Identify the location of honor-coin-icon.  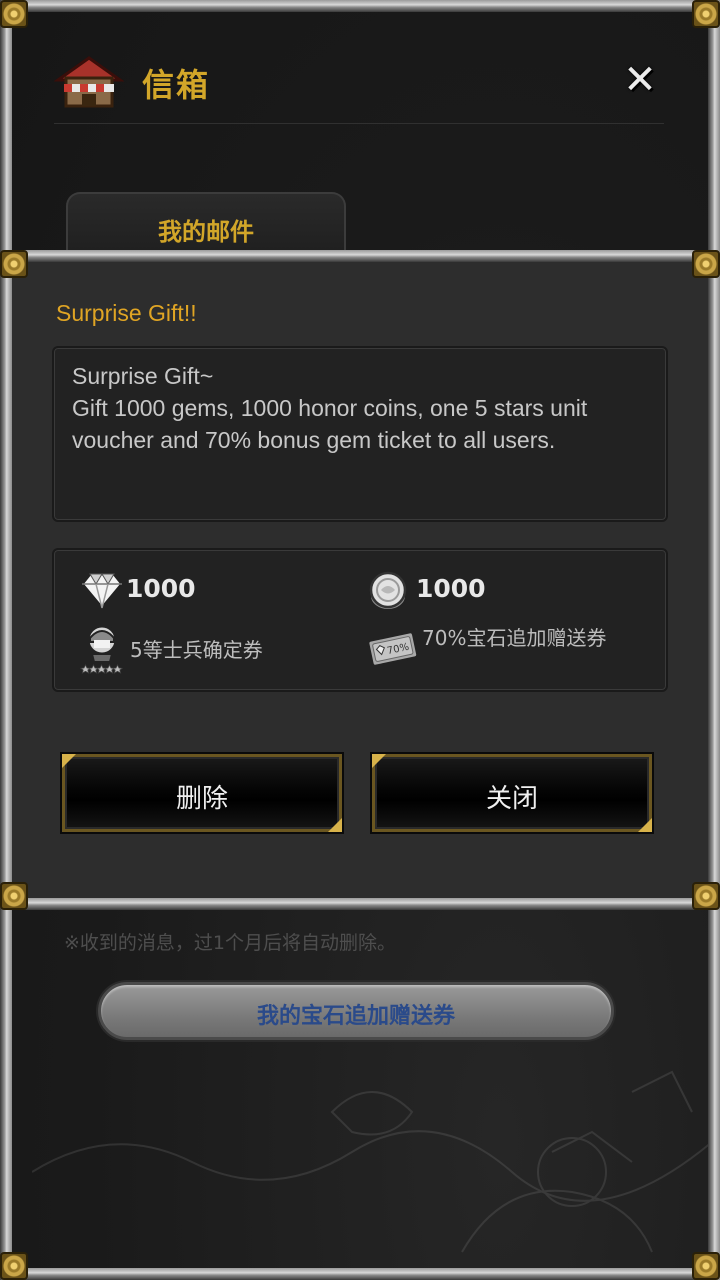
(388, 591).